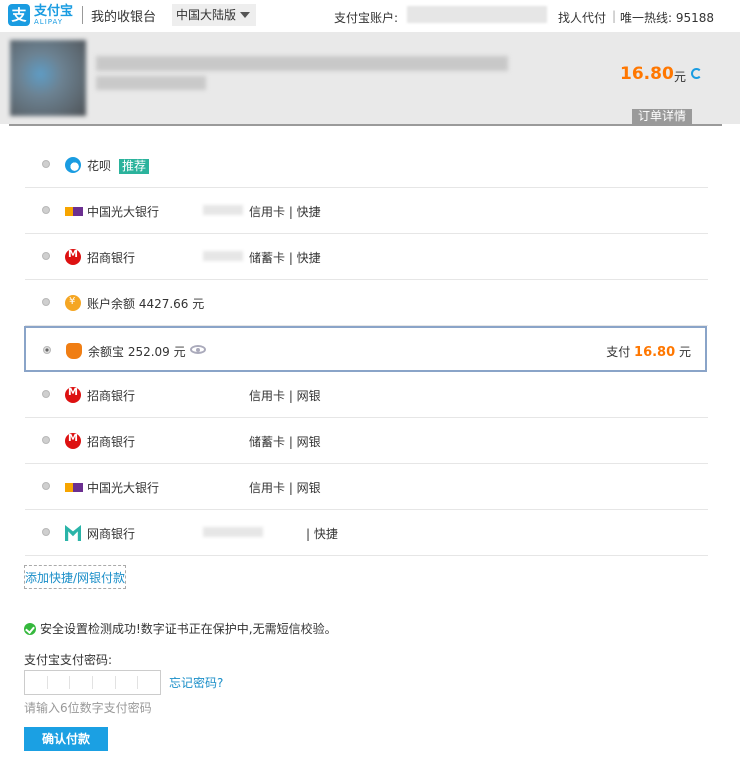 This screenshot has height=758, width=740. Describe the element at coordinates (366, 18) in the screenshot. I see `account-label: 支付宝账户:` at that location.